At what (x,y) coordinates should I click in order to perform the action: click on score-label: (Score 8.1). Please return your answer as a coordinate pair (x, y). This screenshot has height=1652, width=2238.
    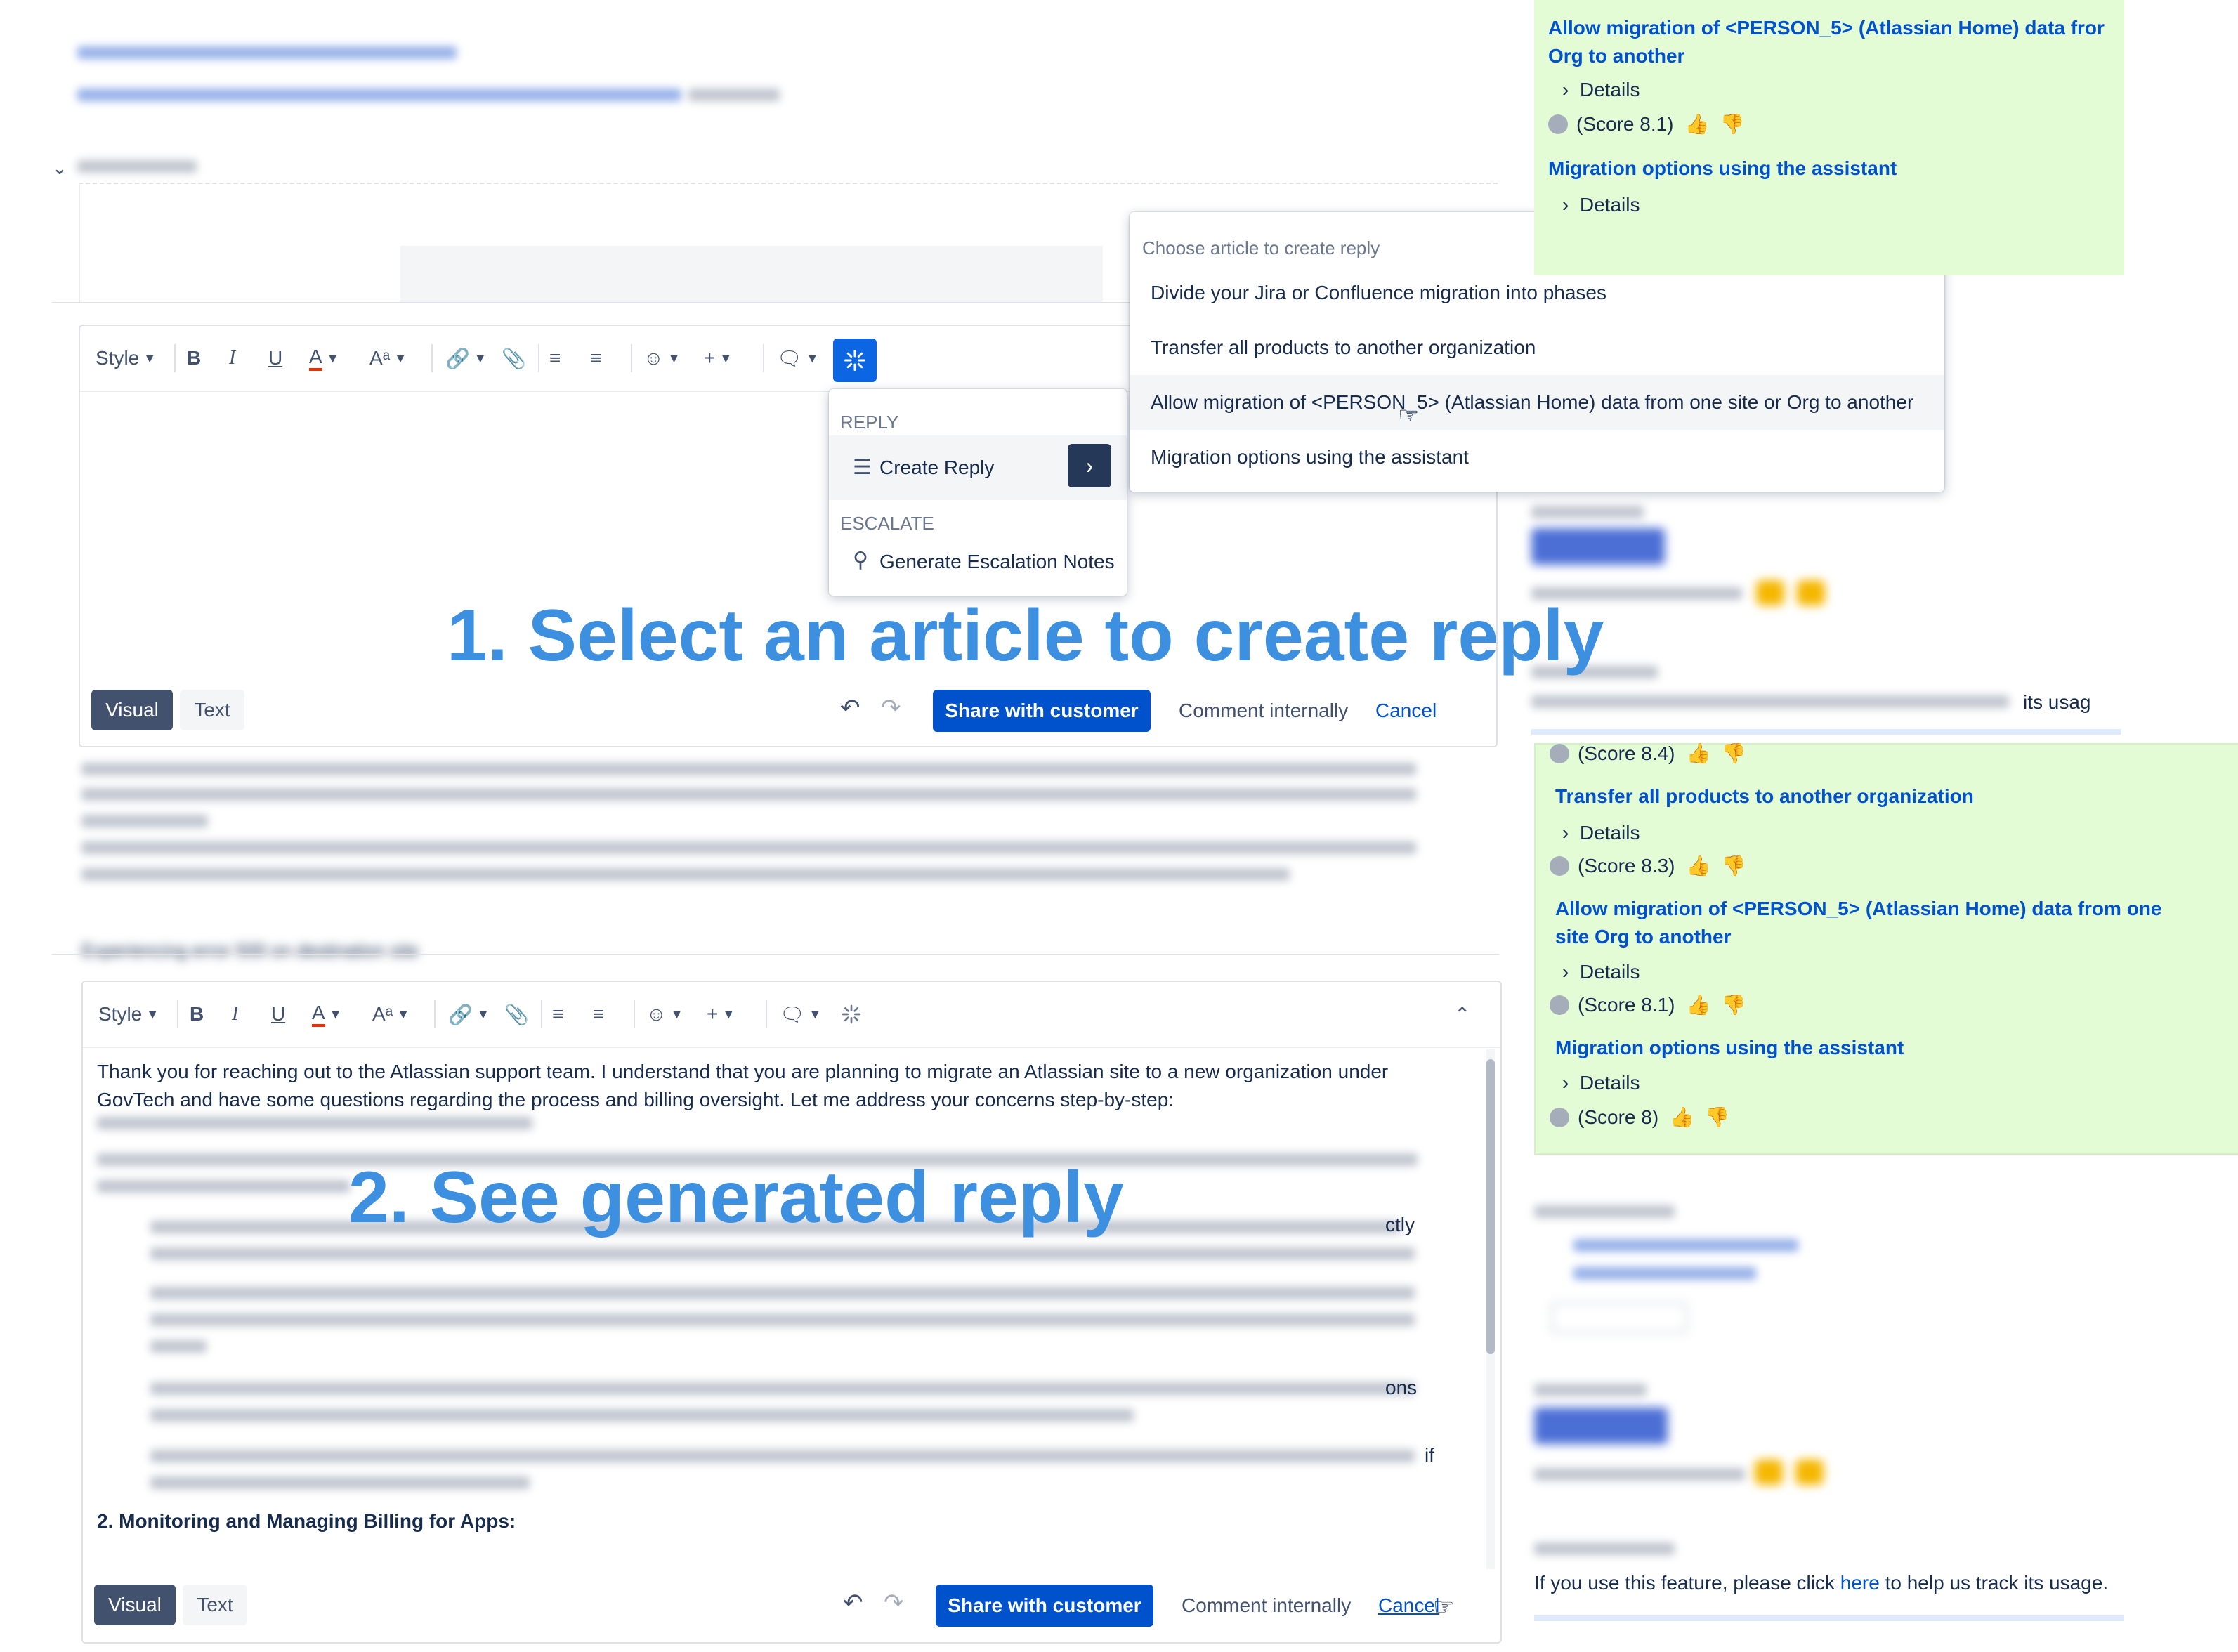
    Looking at the image, I should click on (1626, 1005).